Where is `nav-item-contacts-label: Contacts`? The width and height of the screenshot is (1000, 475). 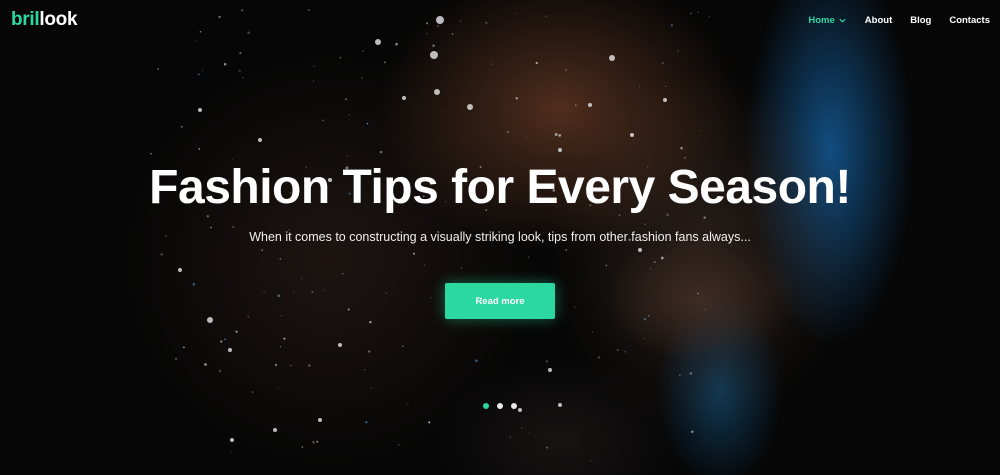 nav-item-contacts-label: Contacts is located at coordinates (969, 20).